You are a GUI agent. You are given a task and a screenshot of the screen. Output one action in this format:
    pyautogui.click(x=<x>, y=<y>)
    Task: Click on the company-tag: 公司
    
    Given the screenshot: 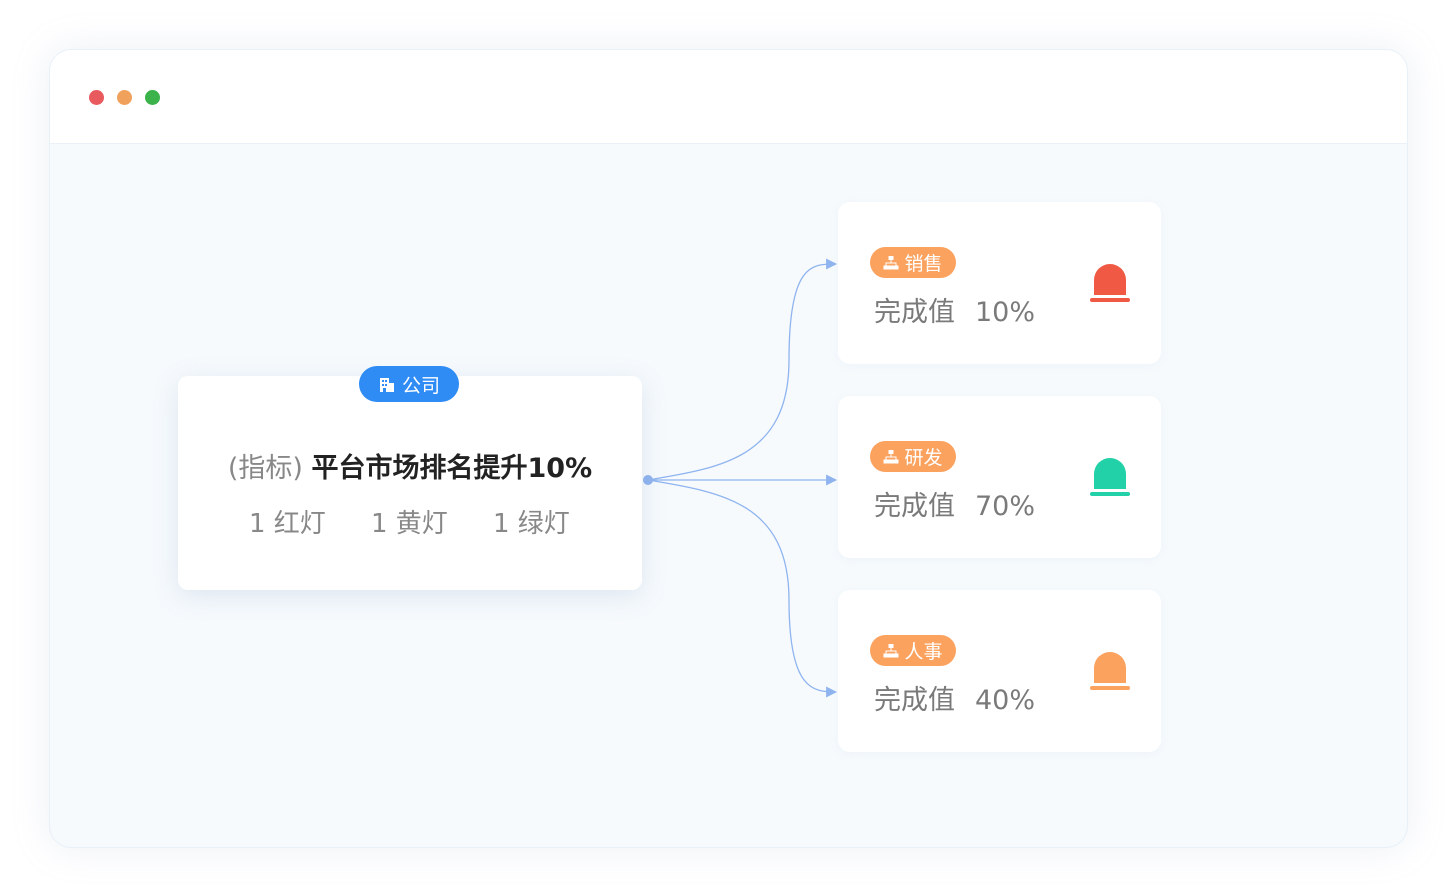 What is the action you would take?
    pyautogui.click(x=409, y=384)
    